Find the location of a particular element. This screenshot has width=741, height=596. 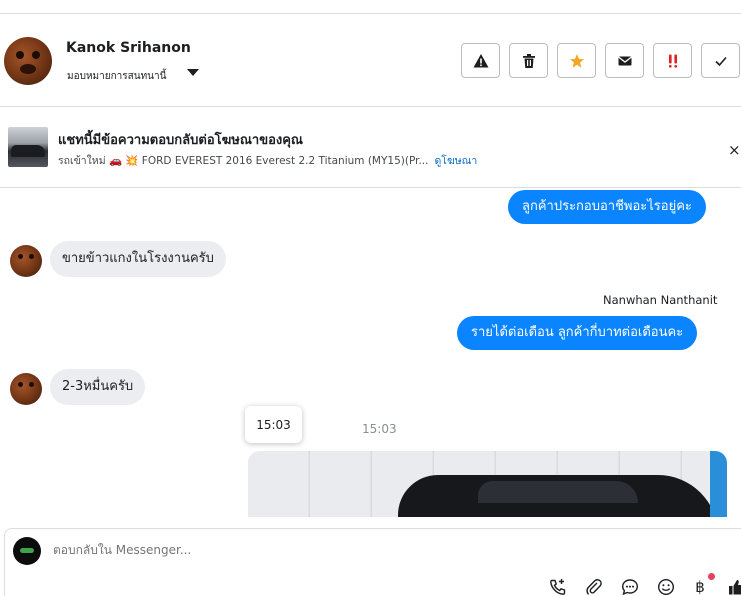

outgoing-message: รายได้ต่อเดือน ลูกค้ากี่บาทต่อเดือนคะ is located at coordinates (577, 333).